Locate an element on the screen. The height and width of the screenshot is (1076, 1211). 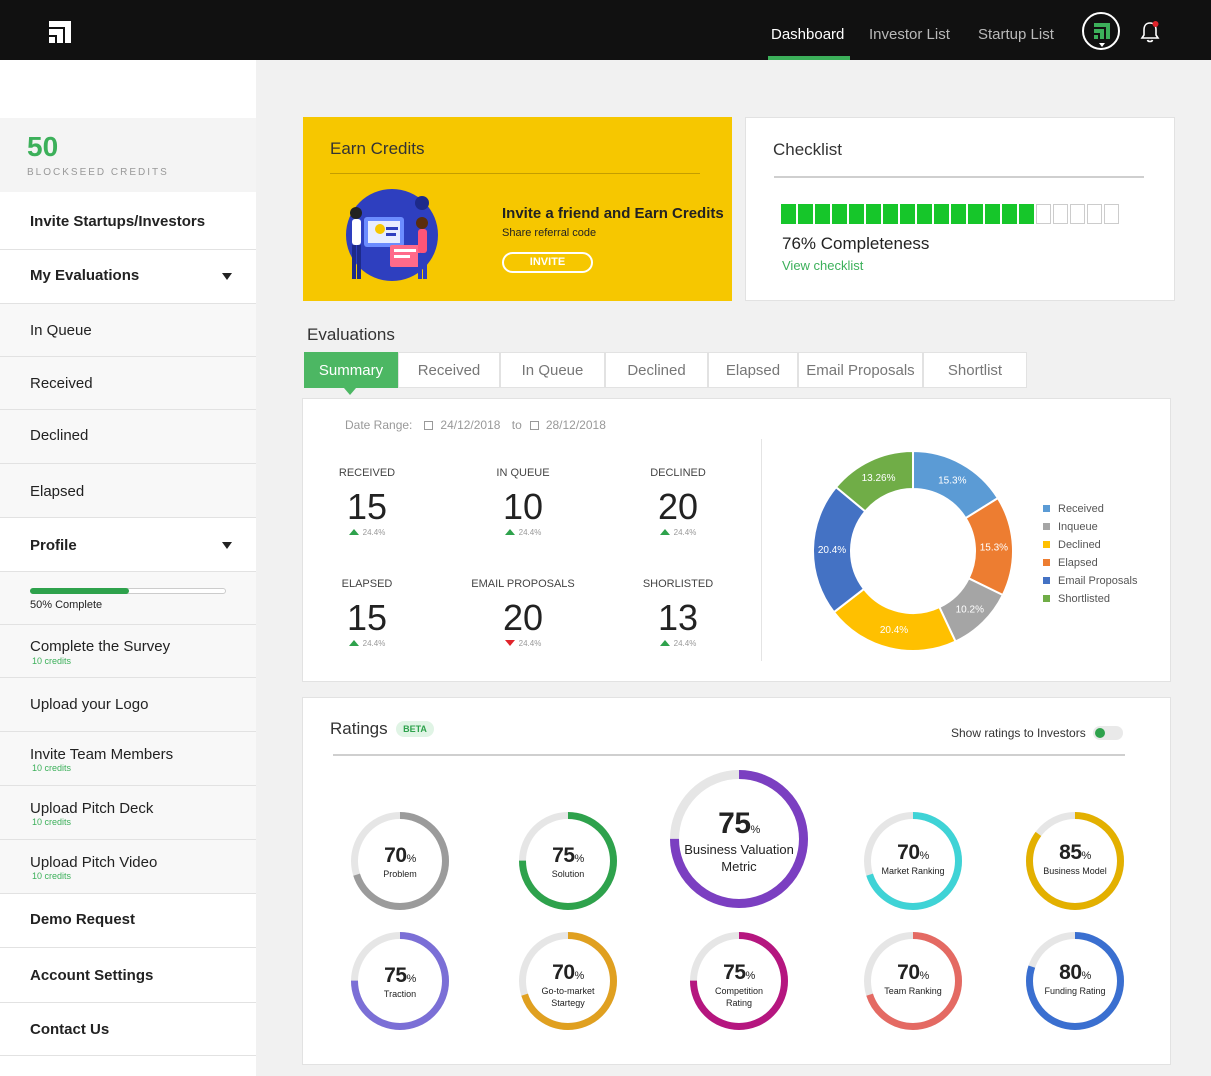
sidebar-item-elapsed: Elapsed is located at coordinates (128, 491).